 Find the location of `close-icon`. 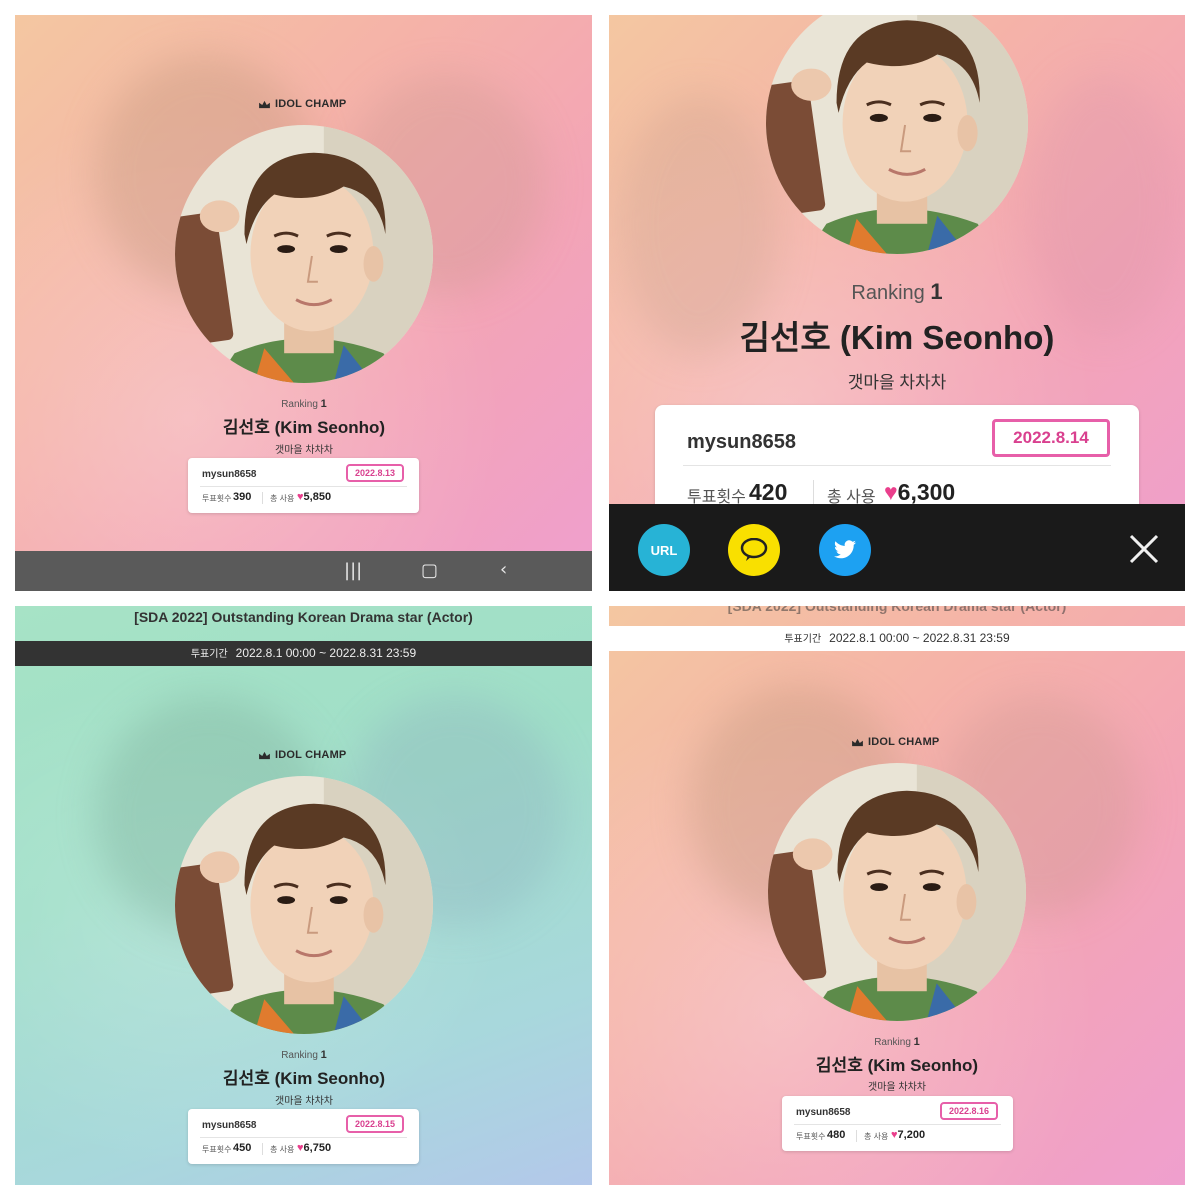

close-icon is located at coordinates (1144, 549).